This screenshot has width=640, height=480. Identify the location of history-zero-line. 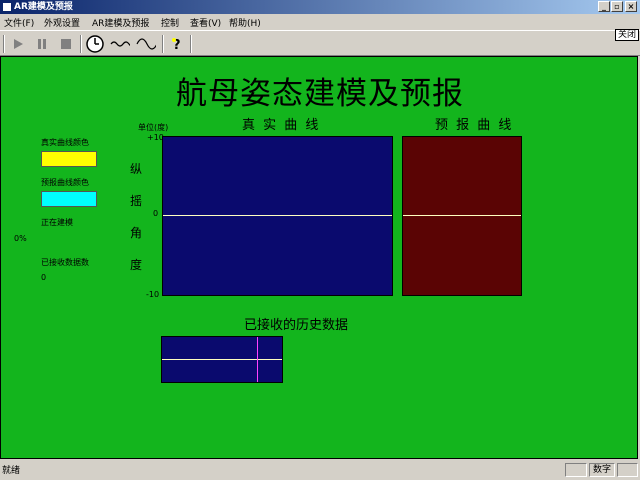
(222, 359).